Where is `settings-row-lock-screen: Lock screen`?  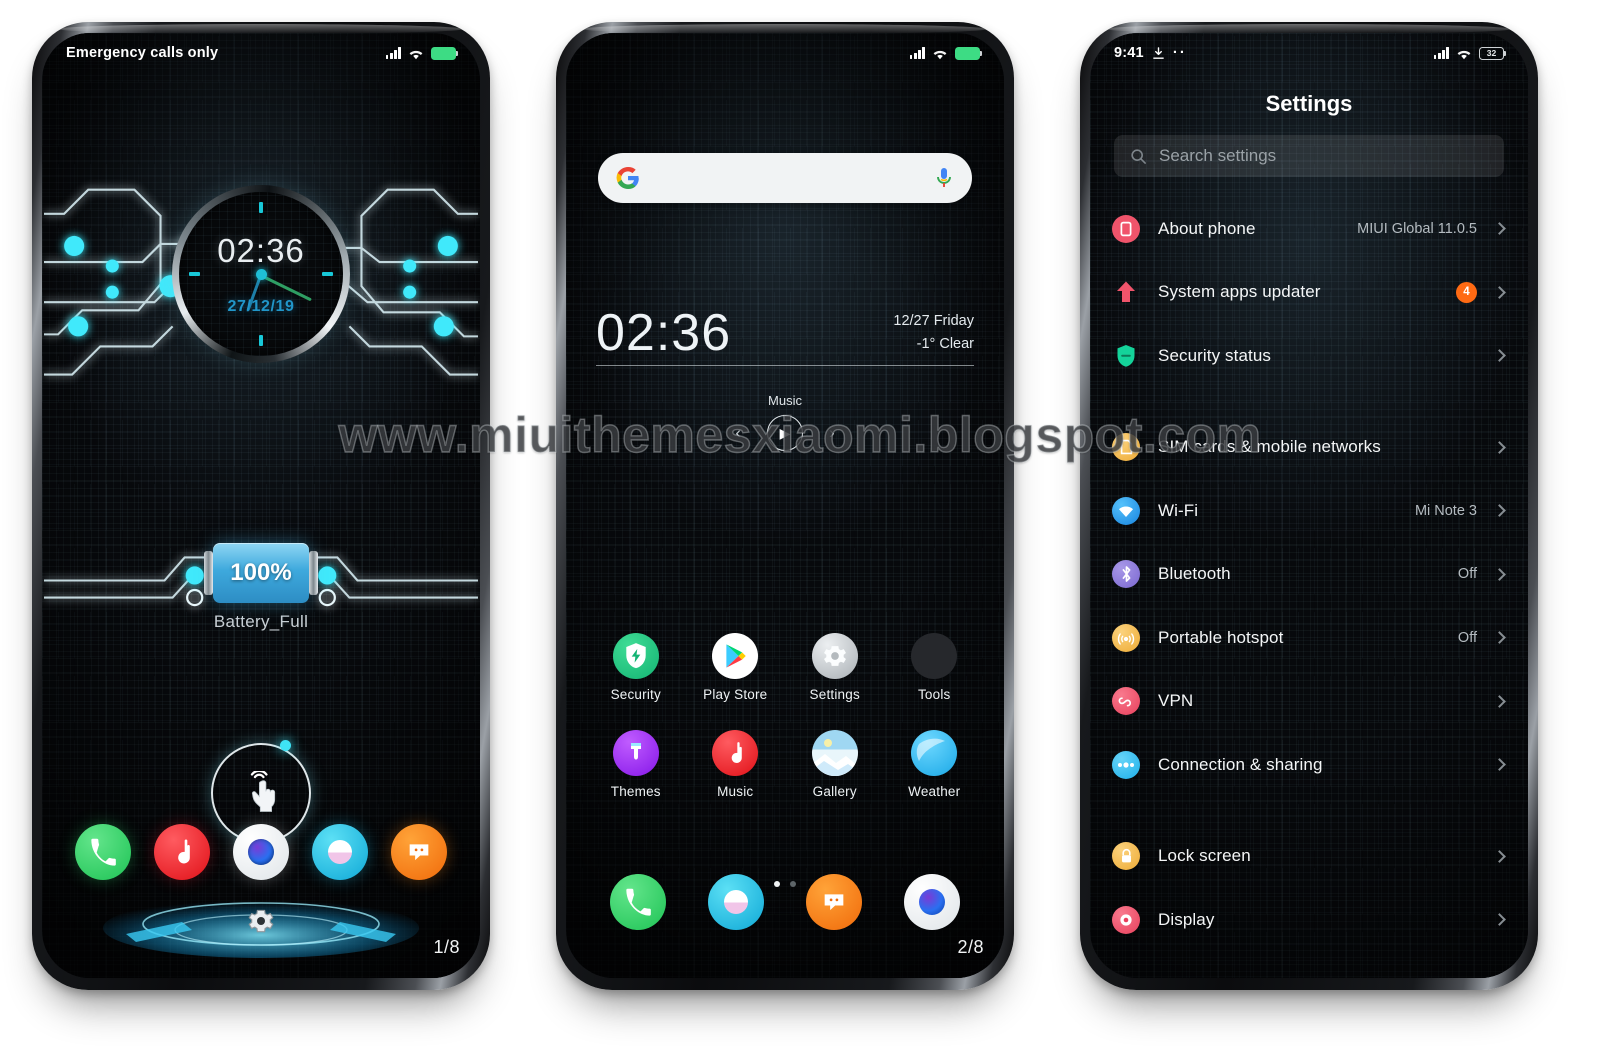
settings-row-lock-screen: Lock screen is located at coordinates (1309, 857).